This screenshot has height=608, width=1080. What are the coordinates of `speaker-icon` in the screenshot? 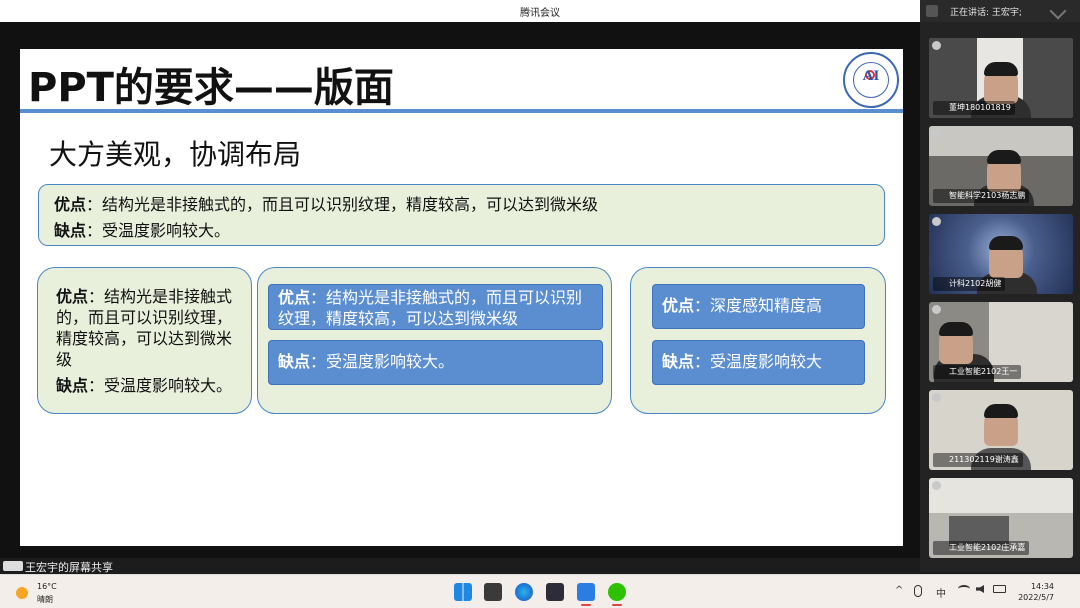 It's located at (932, 11).